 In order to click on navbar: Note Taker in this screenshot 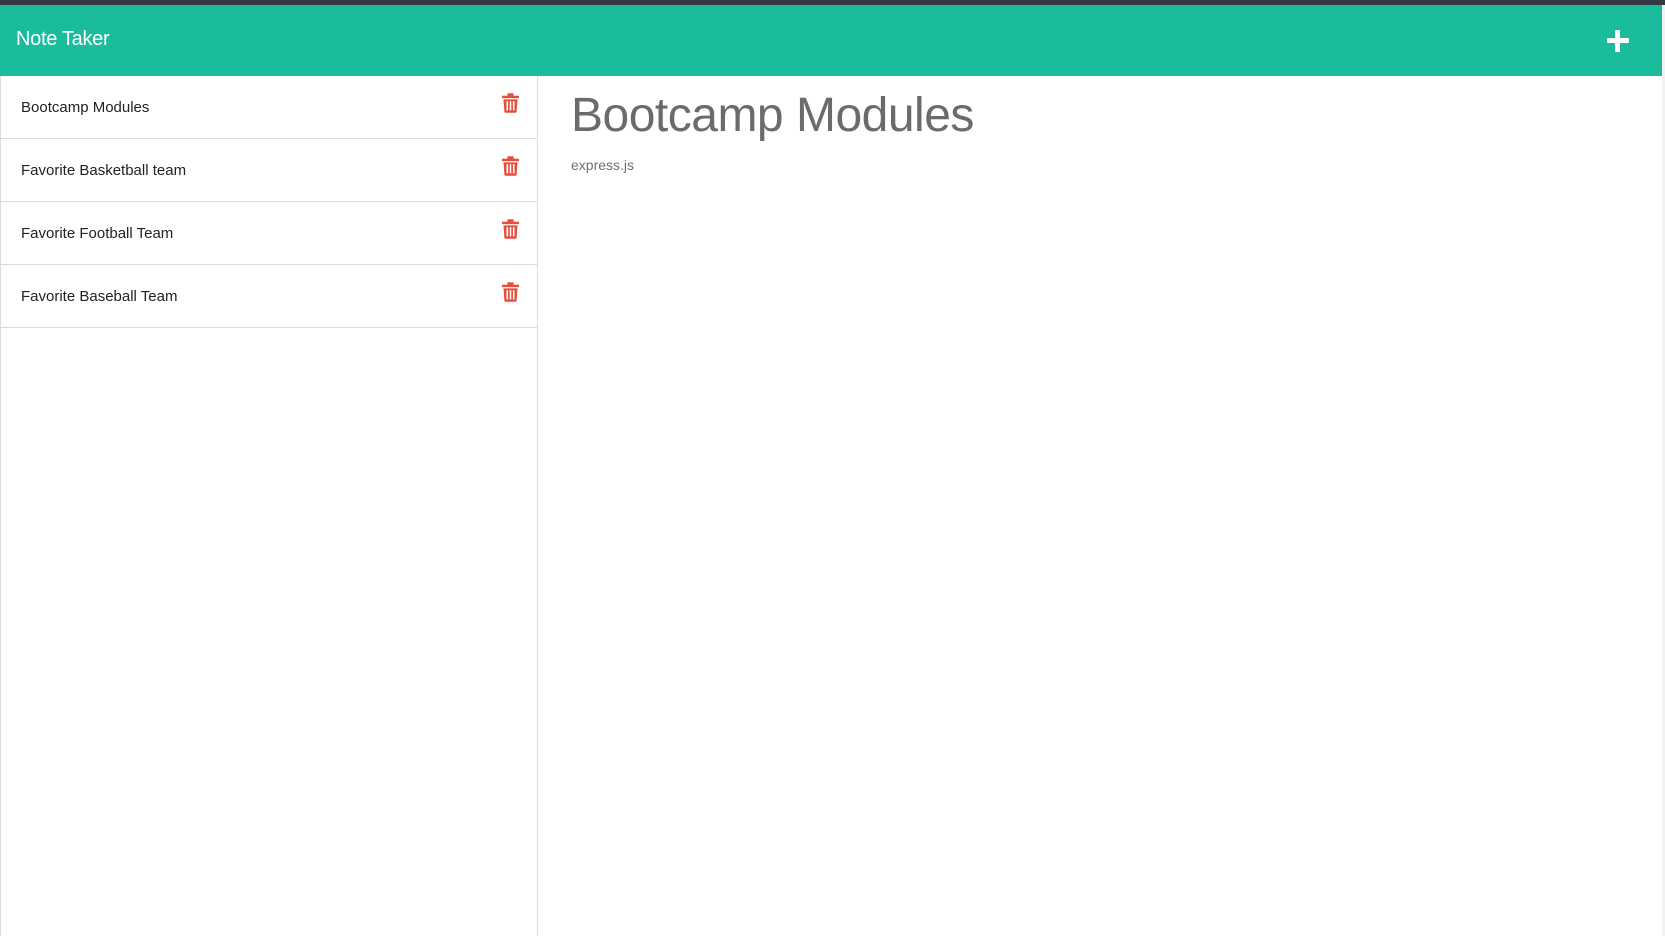, I will do `click(832, 40)`.